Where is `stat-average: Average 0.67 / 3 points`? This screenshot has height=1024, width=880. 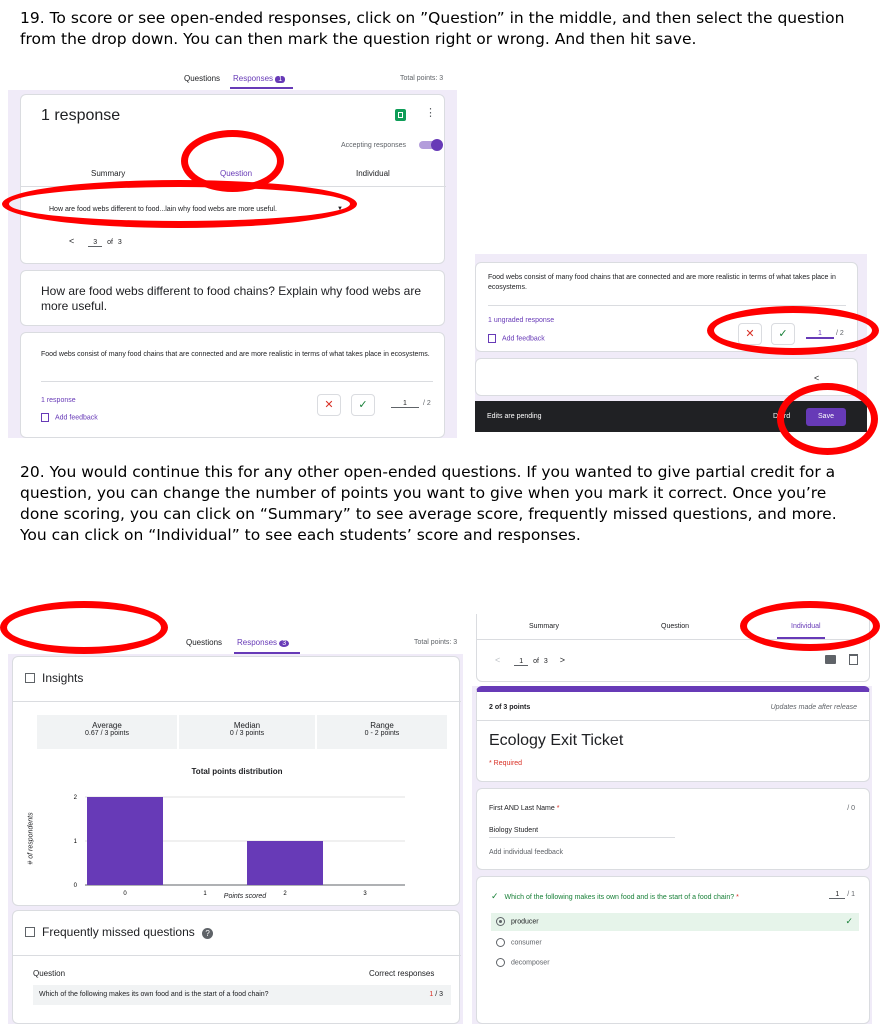
stat-average: Average 0.67 / 3 points is located at coordinates (107, 732).